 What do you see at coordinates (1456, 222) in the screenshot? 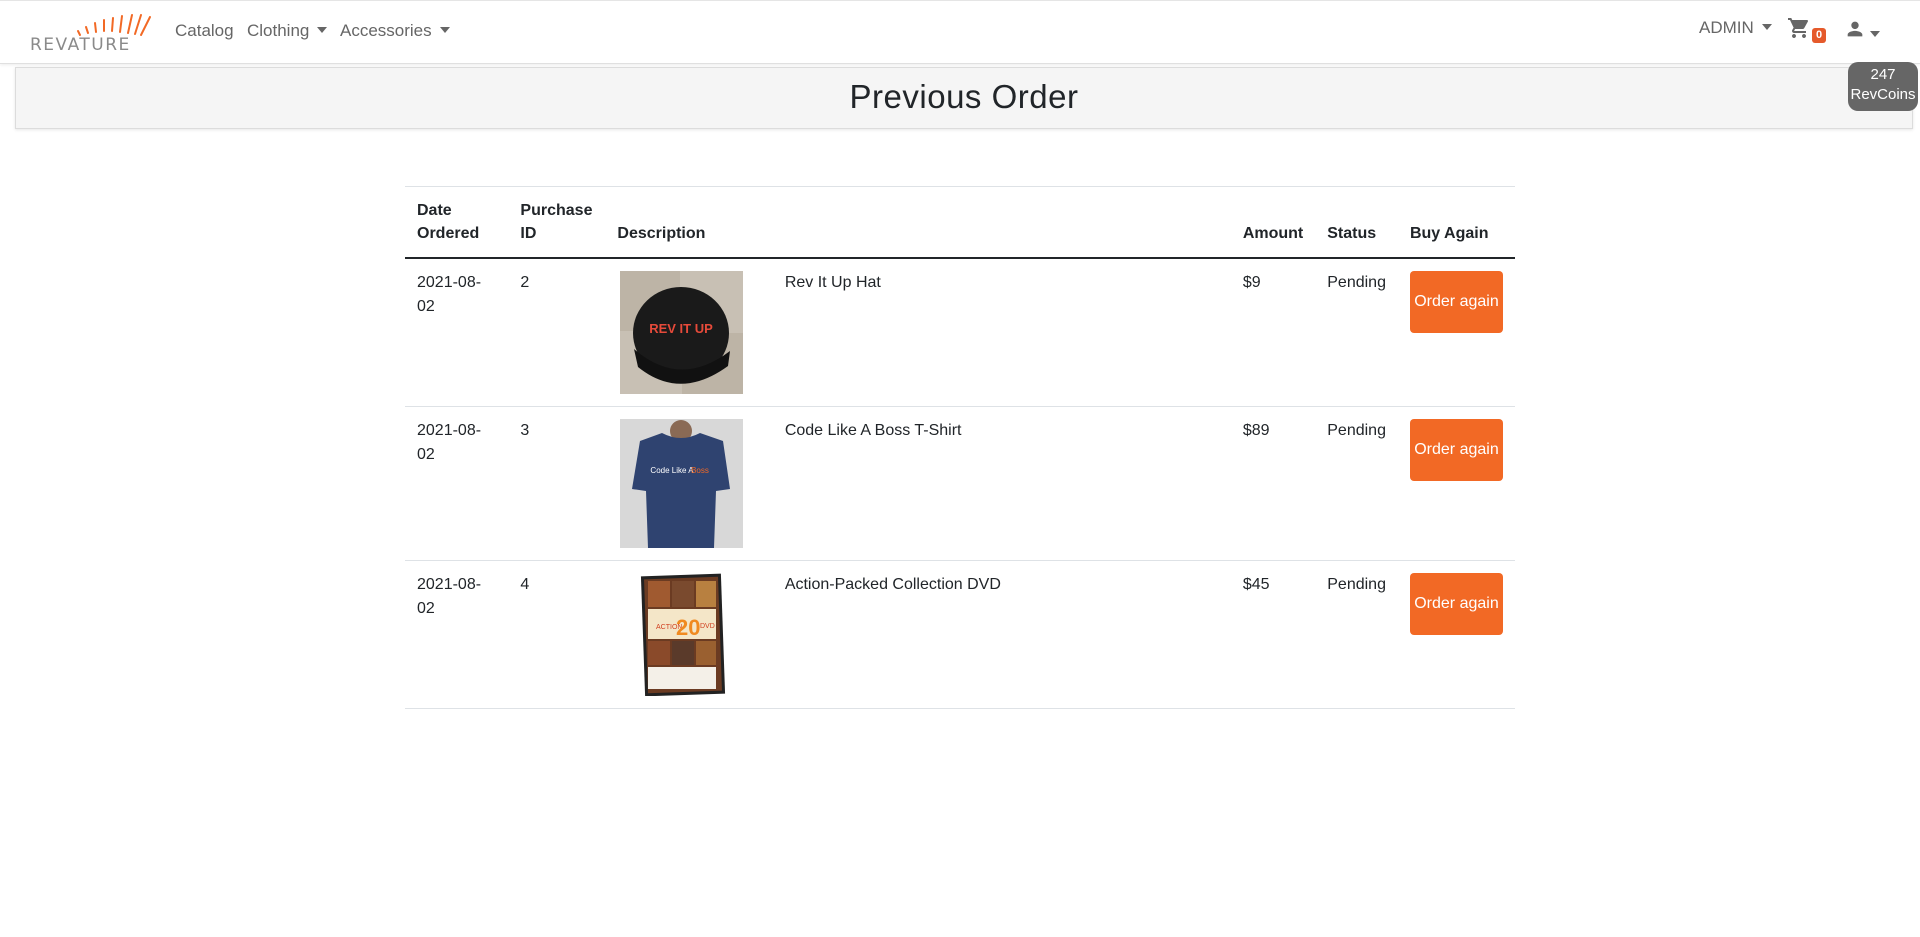
I see `header-buy-again: Buy Again` at bounding box center [1456, 222].